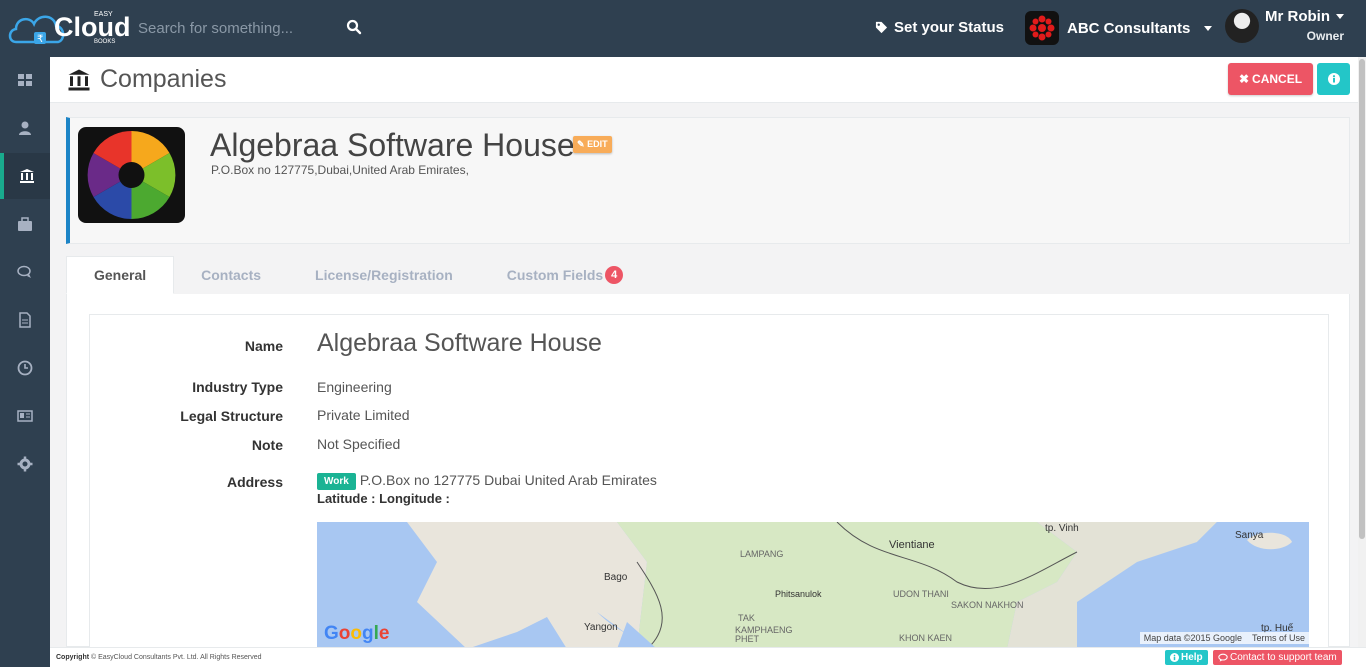  I want to click on logo-super: EASY, so click(103, 14).